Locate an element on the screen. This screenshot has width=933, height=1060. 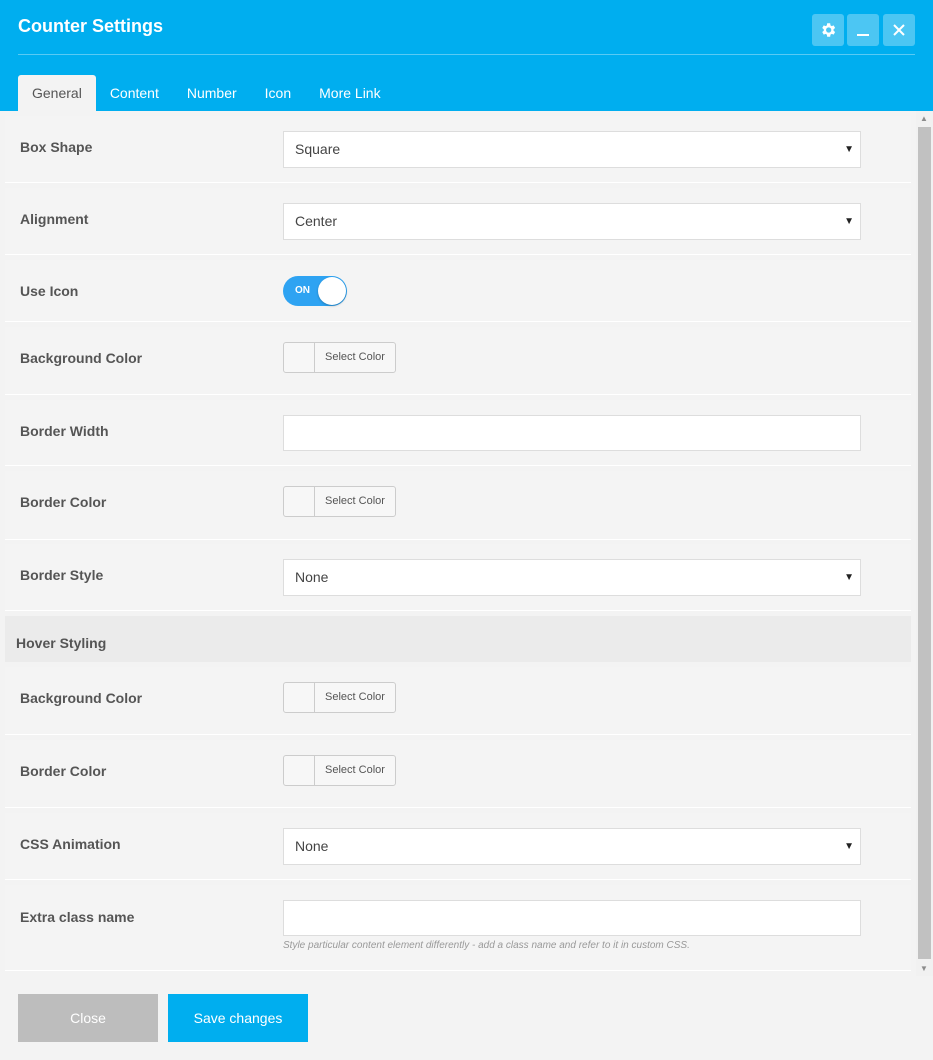
minimize-icon is located at coordinates (863, 35).